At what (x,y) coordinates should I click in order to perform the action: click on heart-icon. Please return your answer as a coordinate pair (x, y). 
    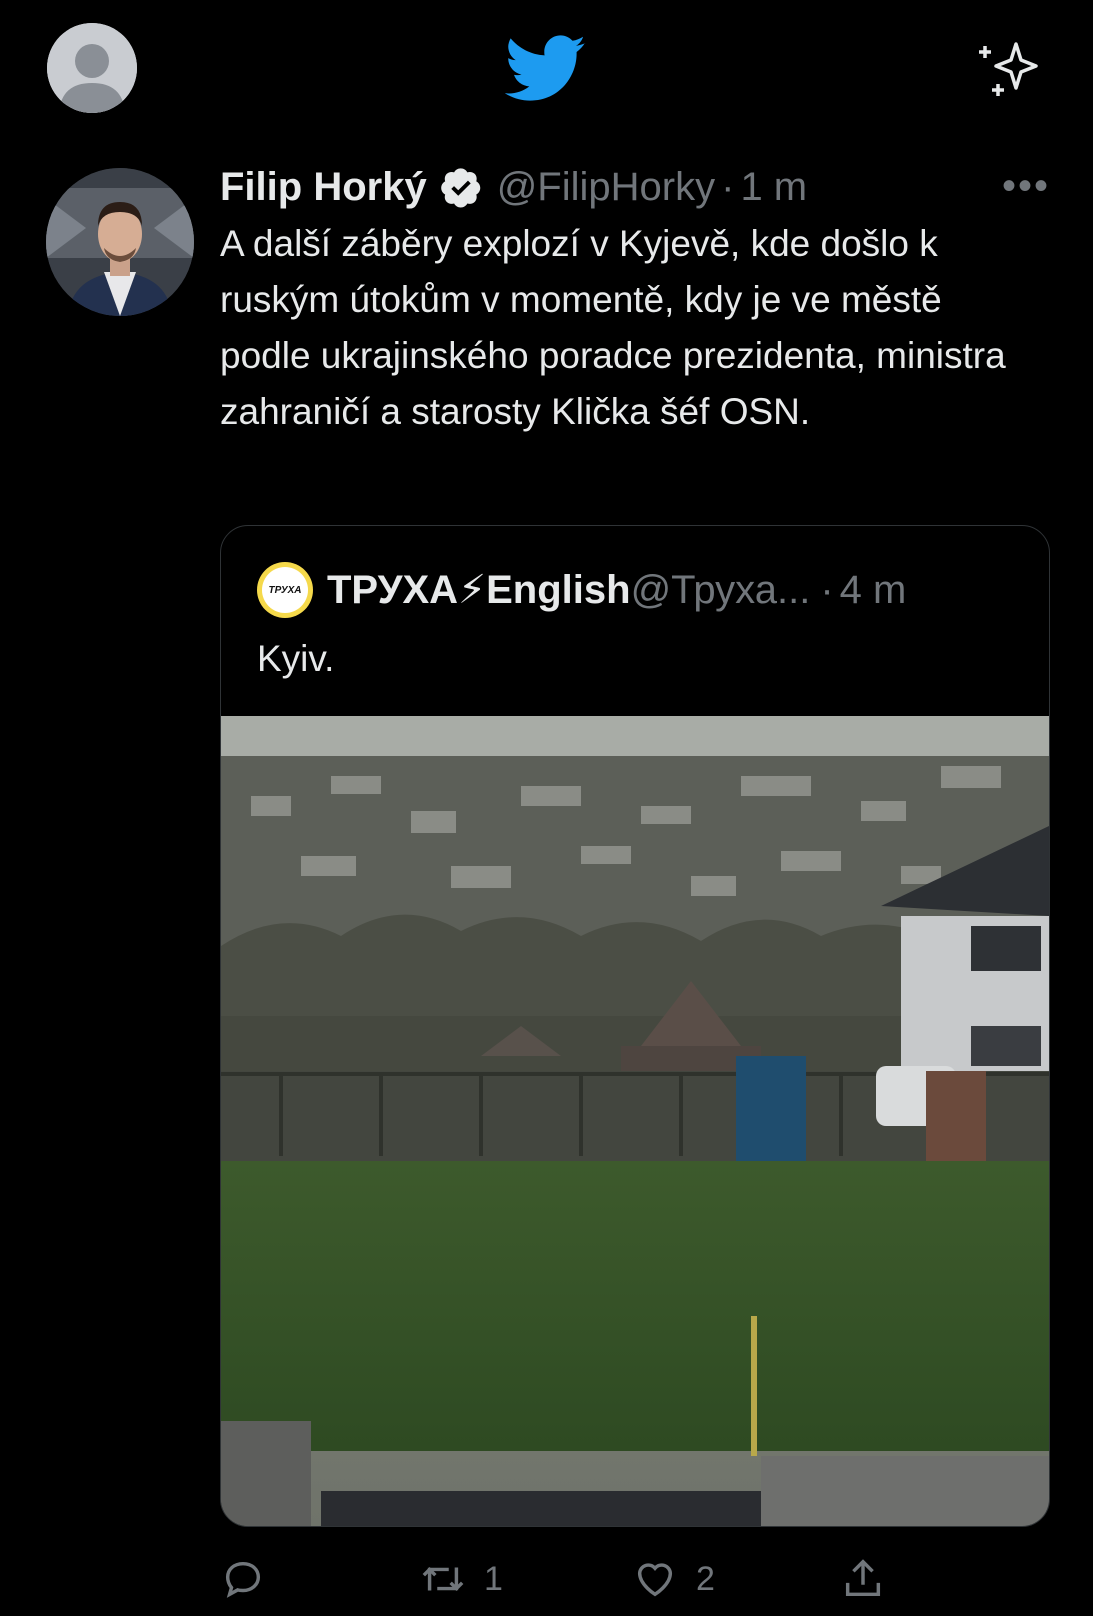
    Looking at the image, I should click on (655, 1580).